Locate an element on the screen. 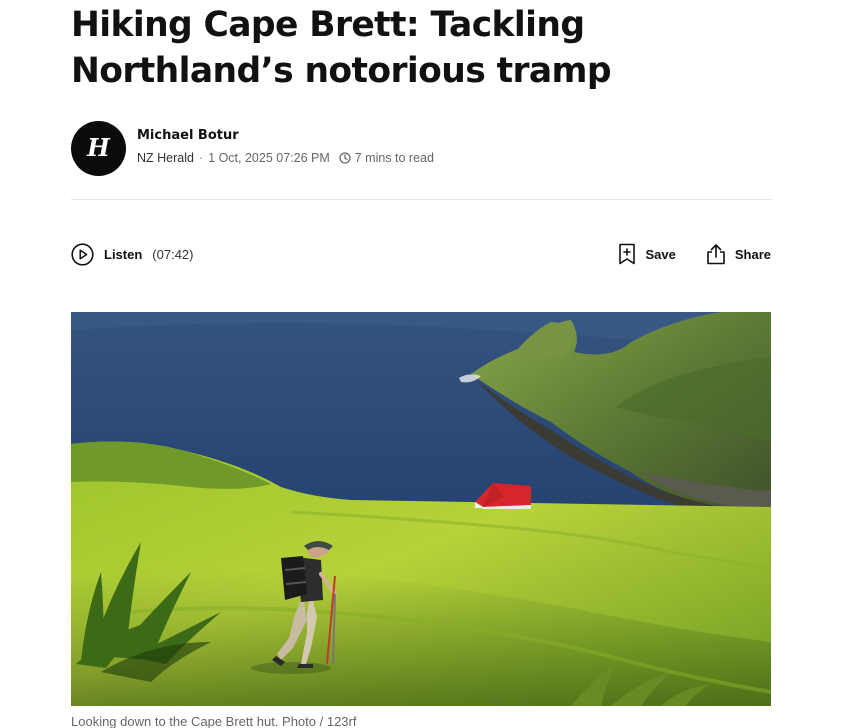 The height and width of the screenshot is (728, 848). publish-date: 1 Oct, 2025 07:26 PM is located at coordinates (269, 158).